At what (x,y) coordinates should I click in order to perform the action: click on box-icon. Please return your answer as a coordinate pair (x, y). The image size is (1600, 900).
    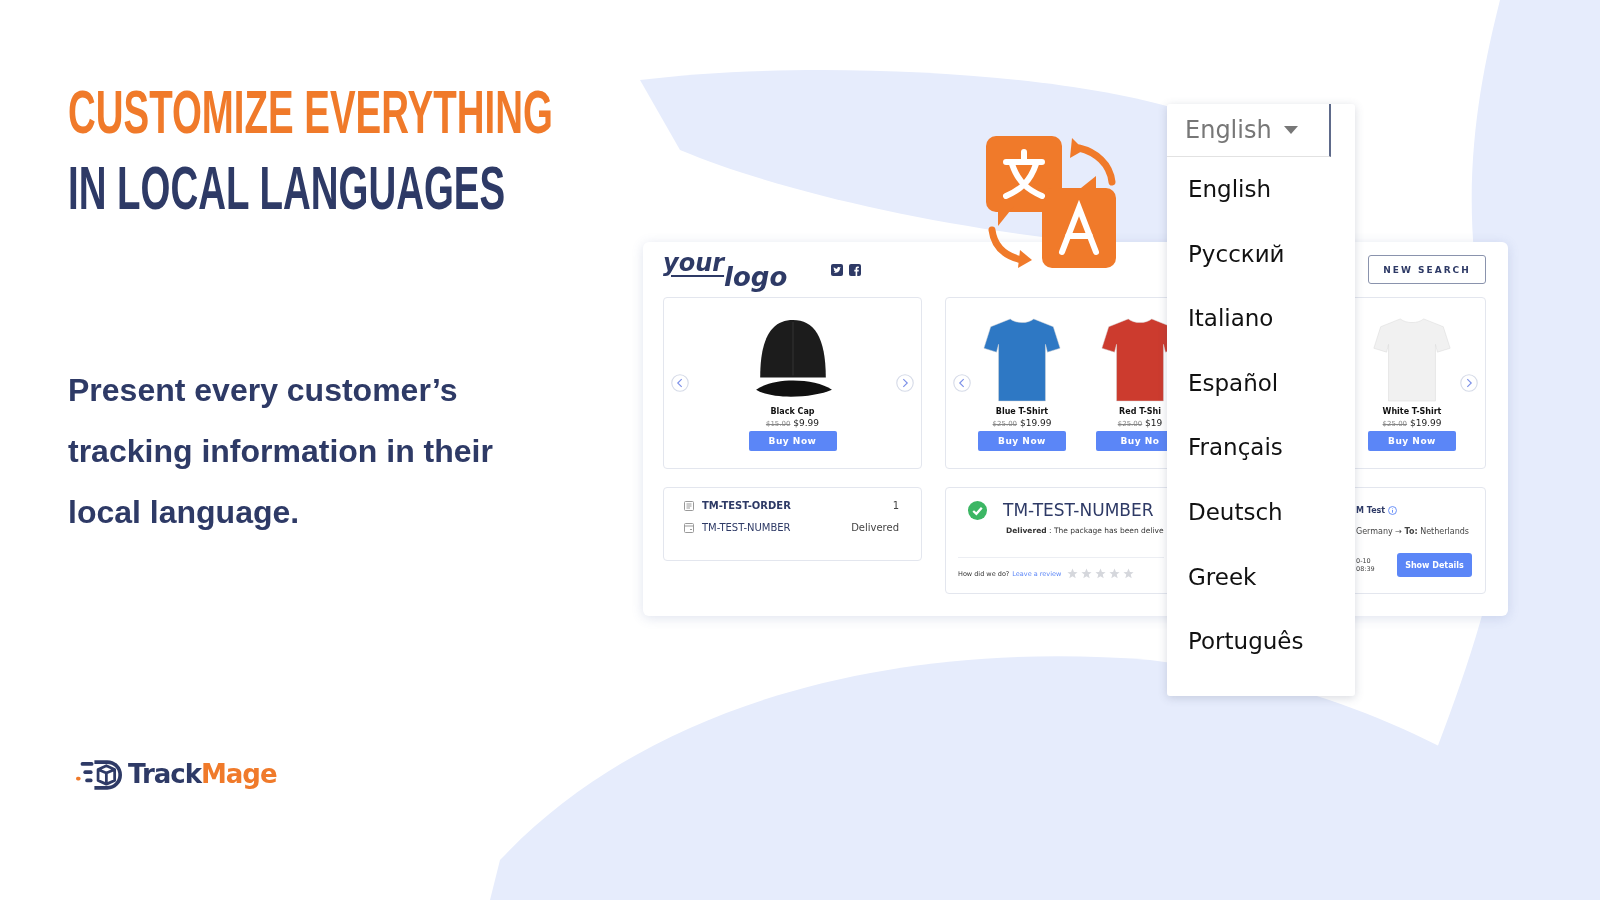
    Looking at the image, I should click on (99, 774).